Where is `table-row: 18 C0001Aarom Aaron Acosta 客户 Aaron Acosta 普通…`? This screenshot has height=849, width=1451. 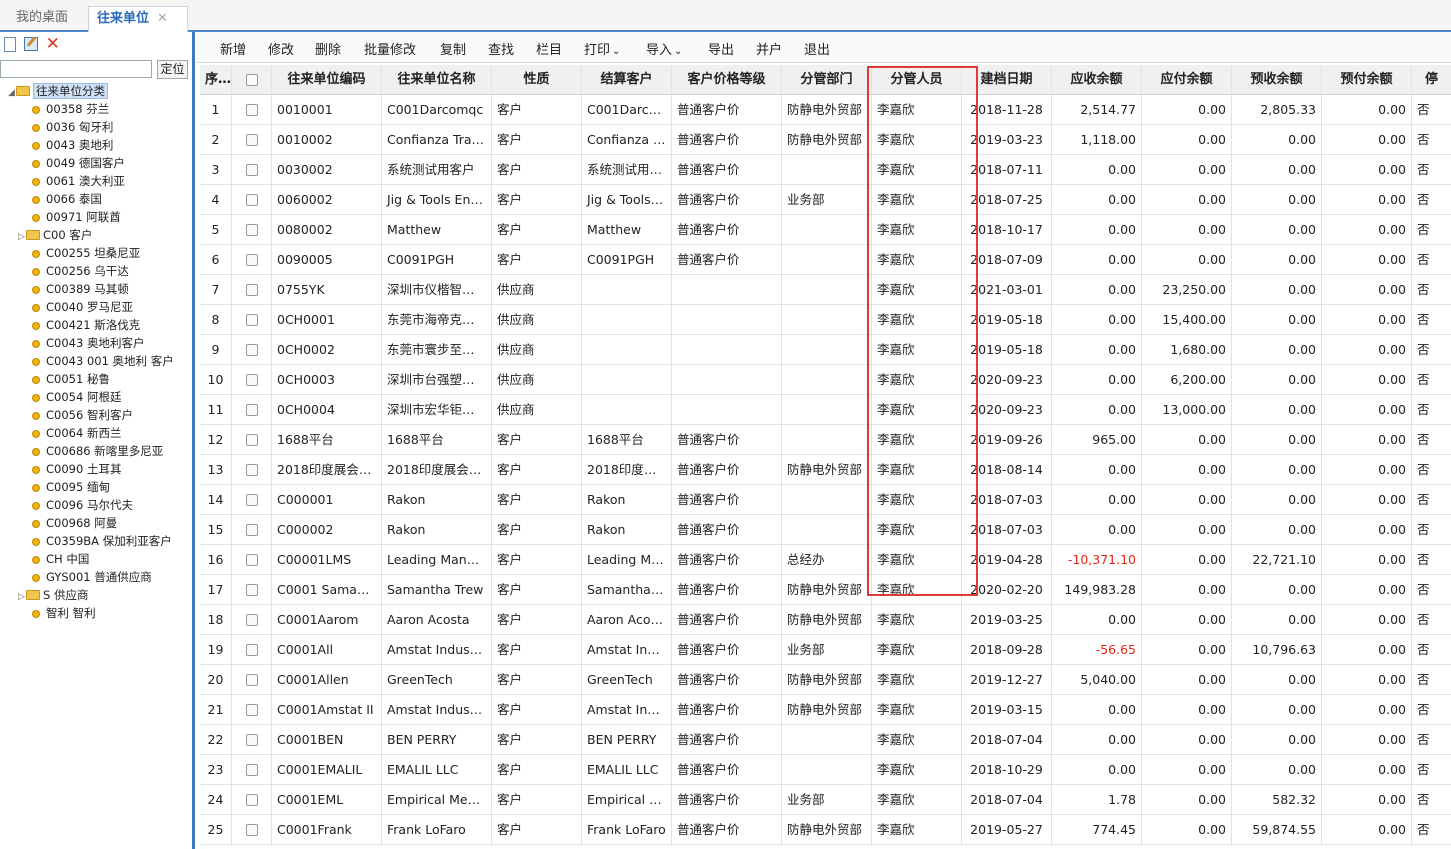
table-row: 18 C0001Aarom Aaron Acosta 客户 Aaron Acosta 普通… is located at coordinates (825, 620).